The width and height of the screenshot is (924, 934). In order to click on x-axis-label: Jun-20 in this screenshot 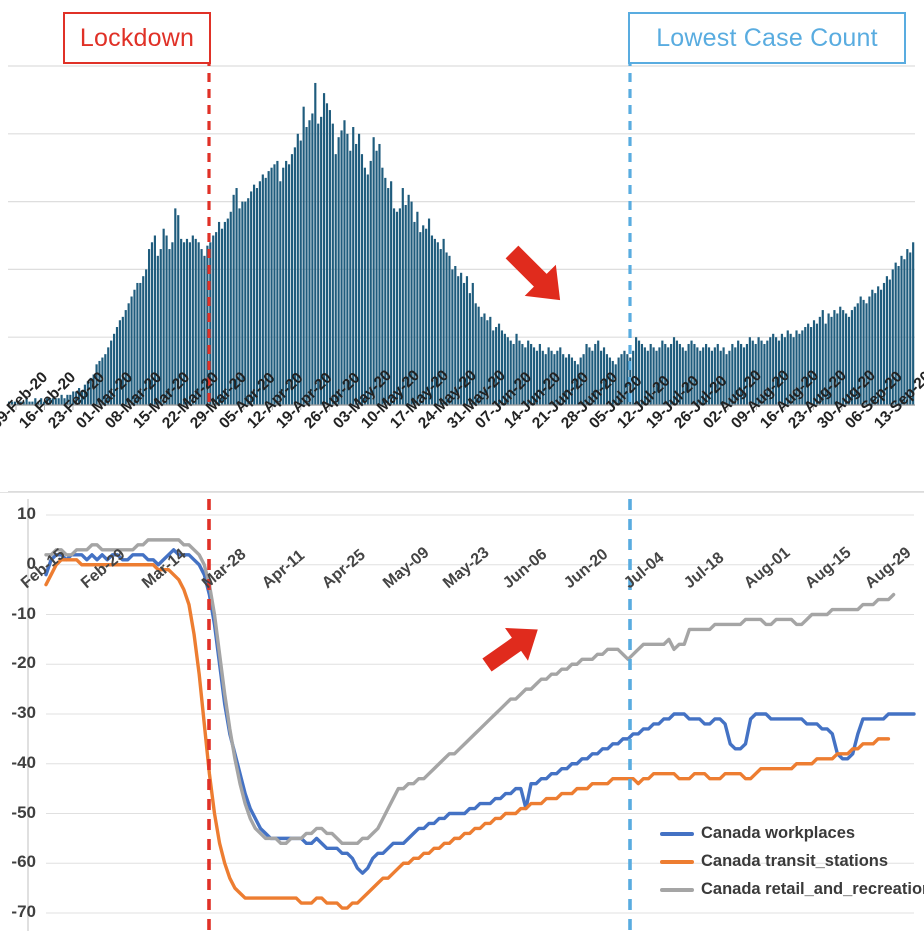, I will do `click(585, 568)`.